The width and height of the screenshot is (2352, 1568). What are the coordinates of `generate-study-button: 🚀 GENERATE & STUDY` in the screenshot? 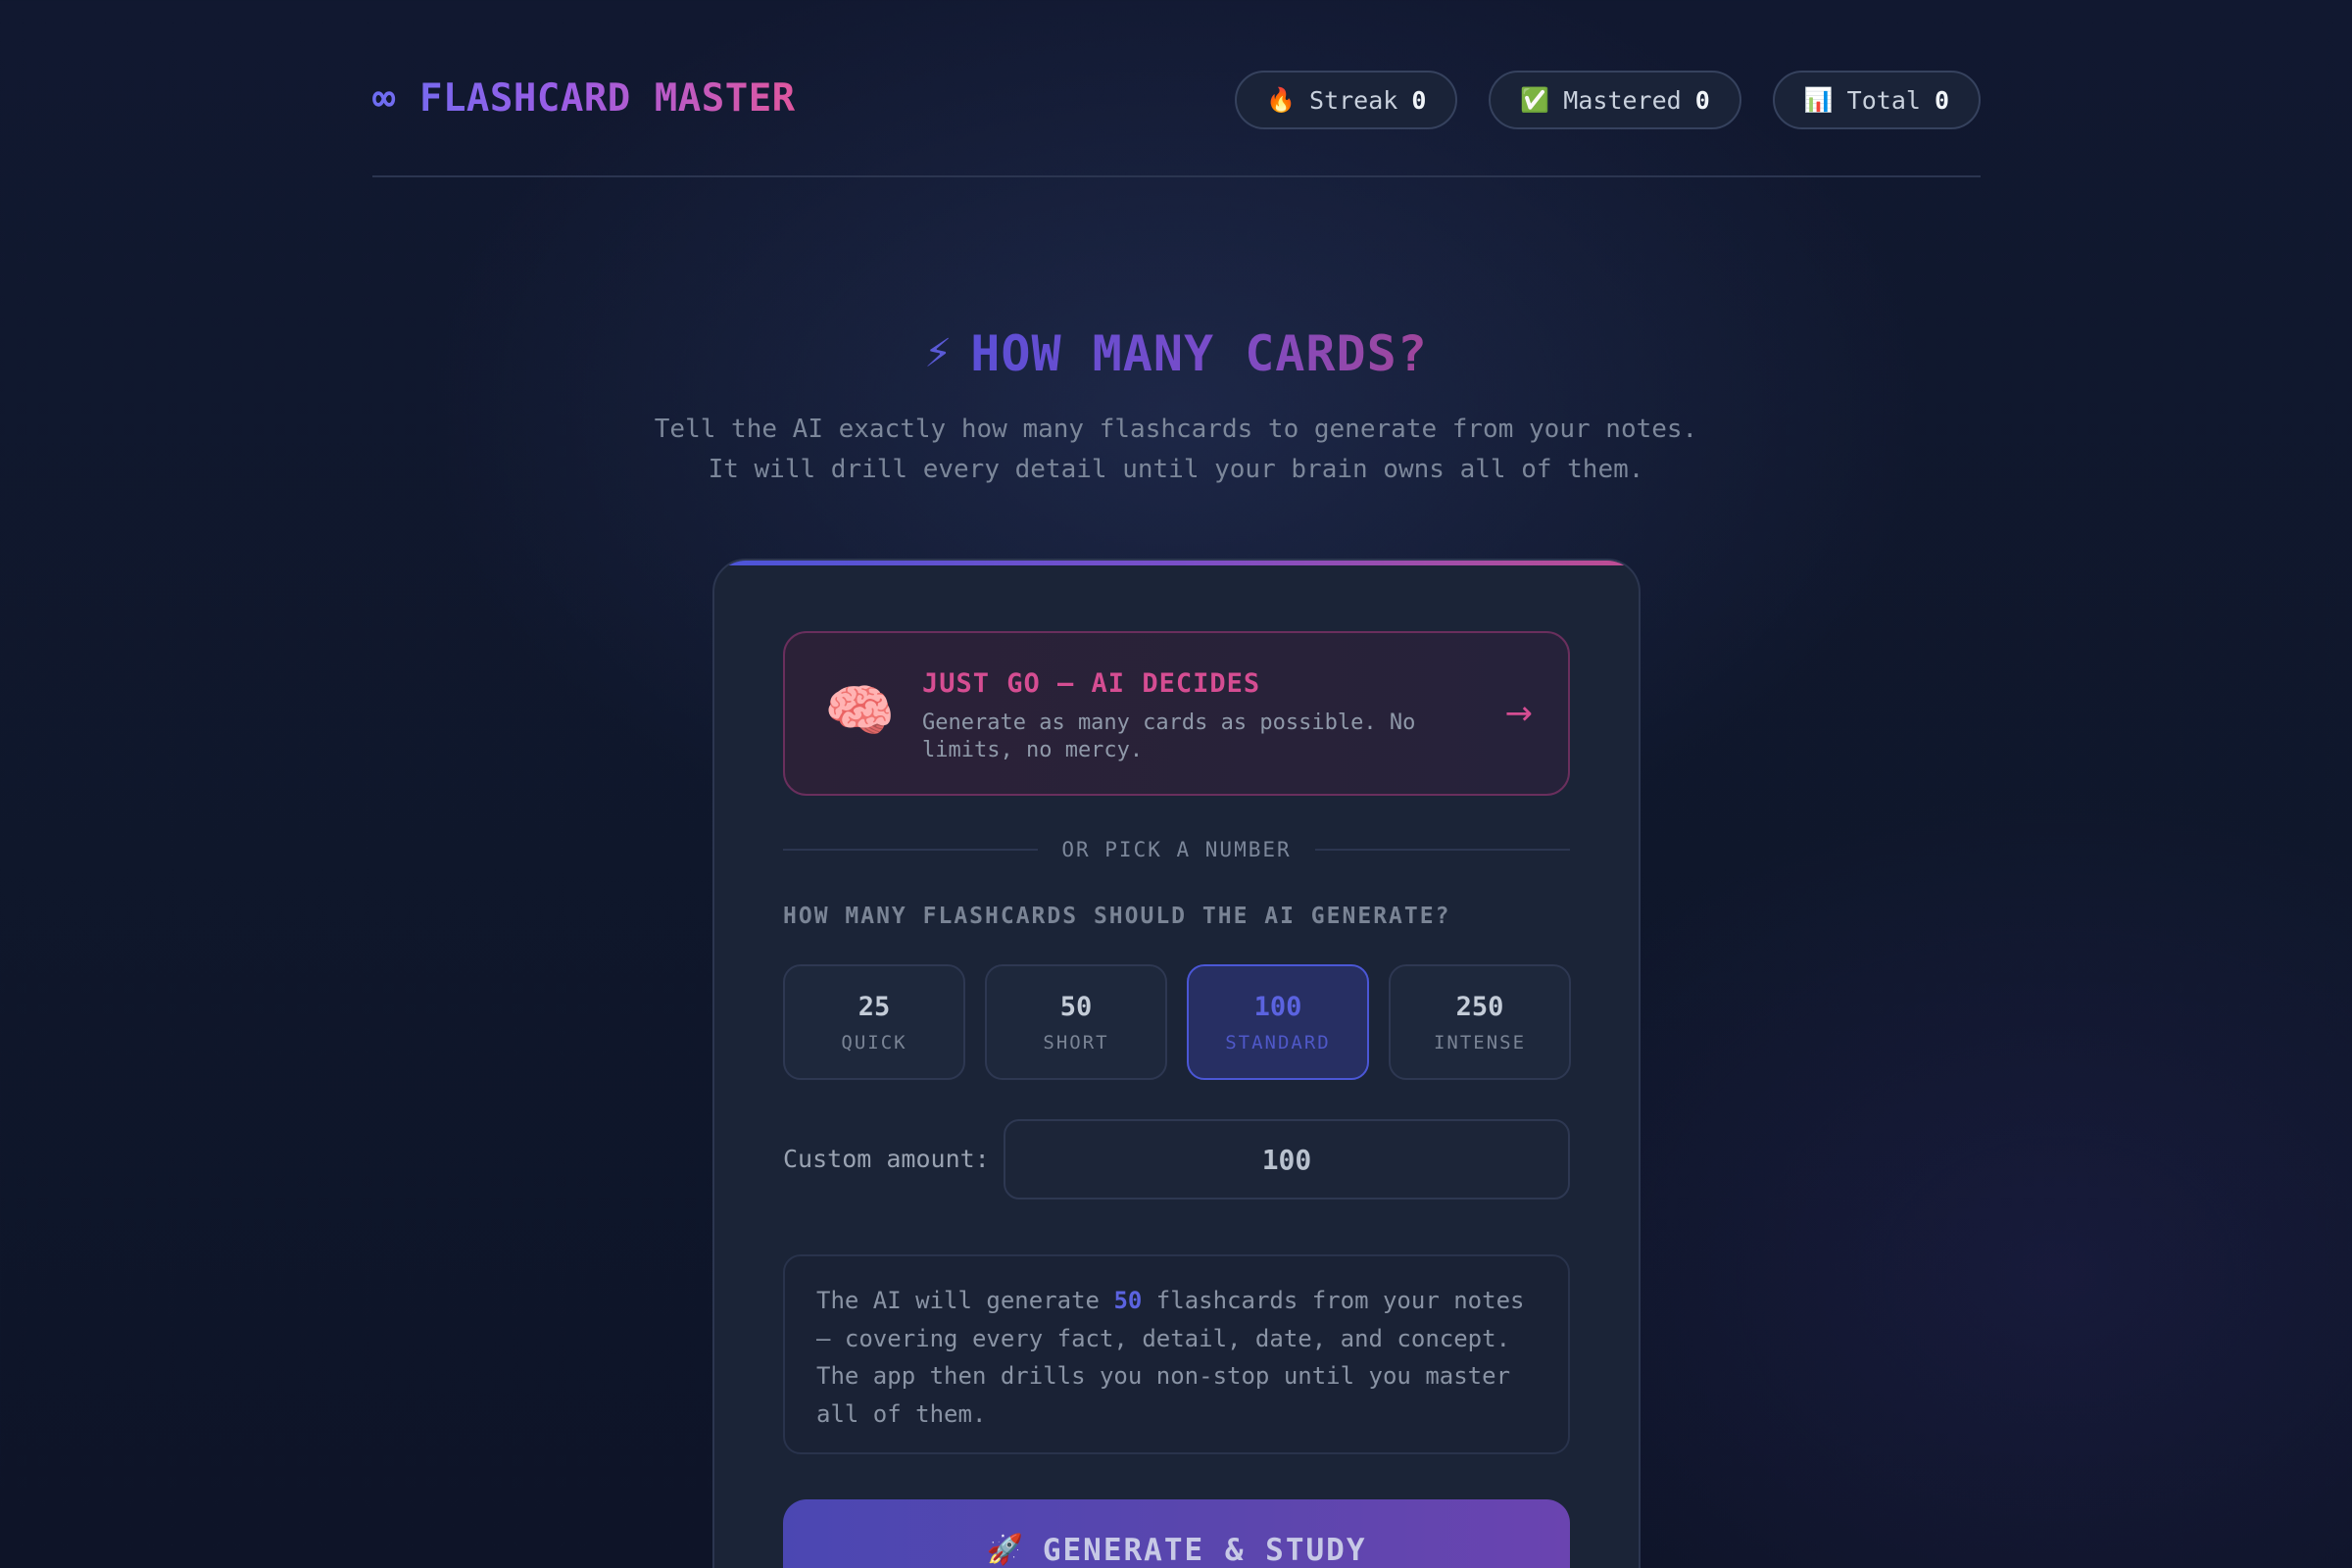 It's located at (1176, 1533).